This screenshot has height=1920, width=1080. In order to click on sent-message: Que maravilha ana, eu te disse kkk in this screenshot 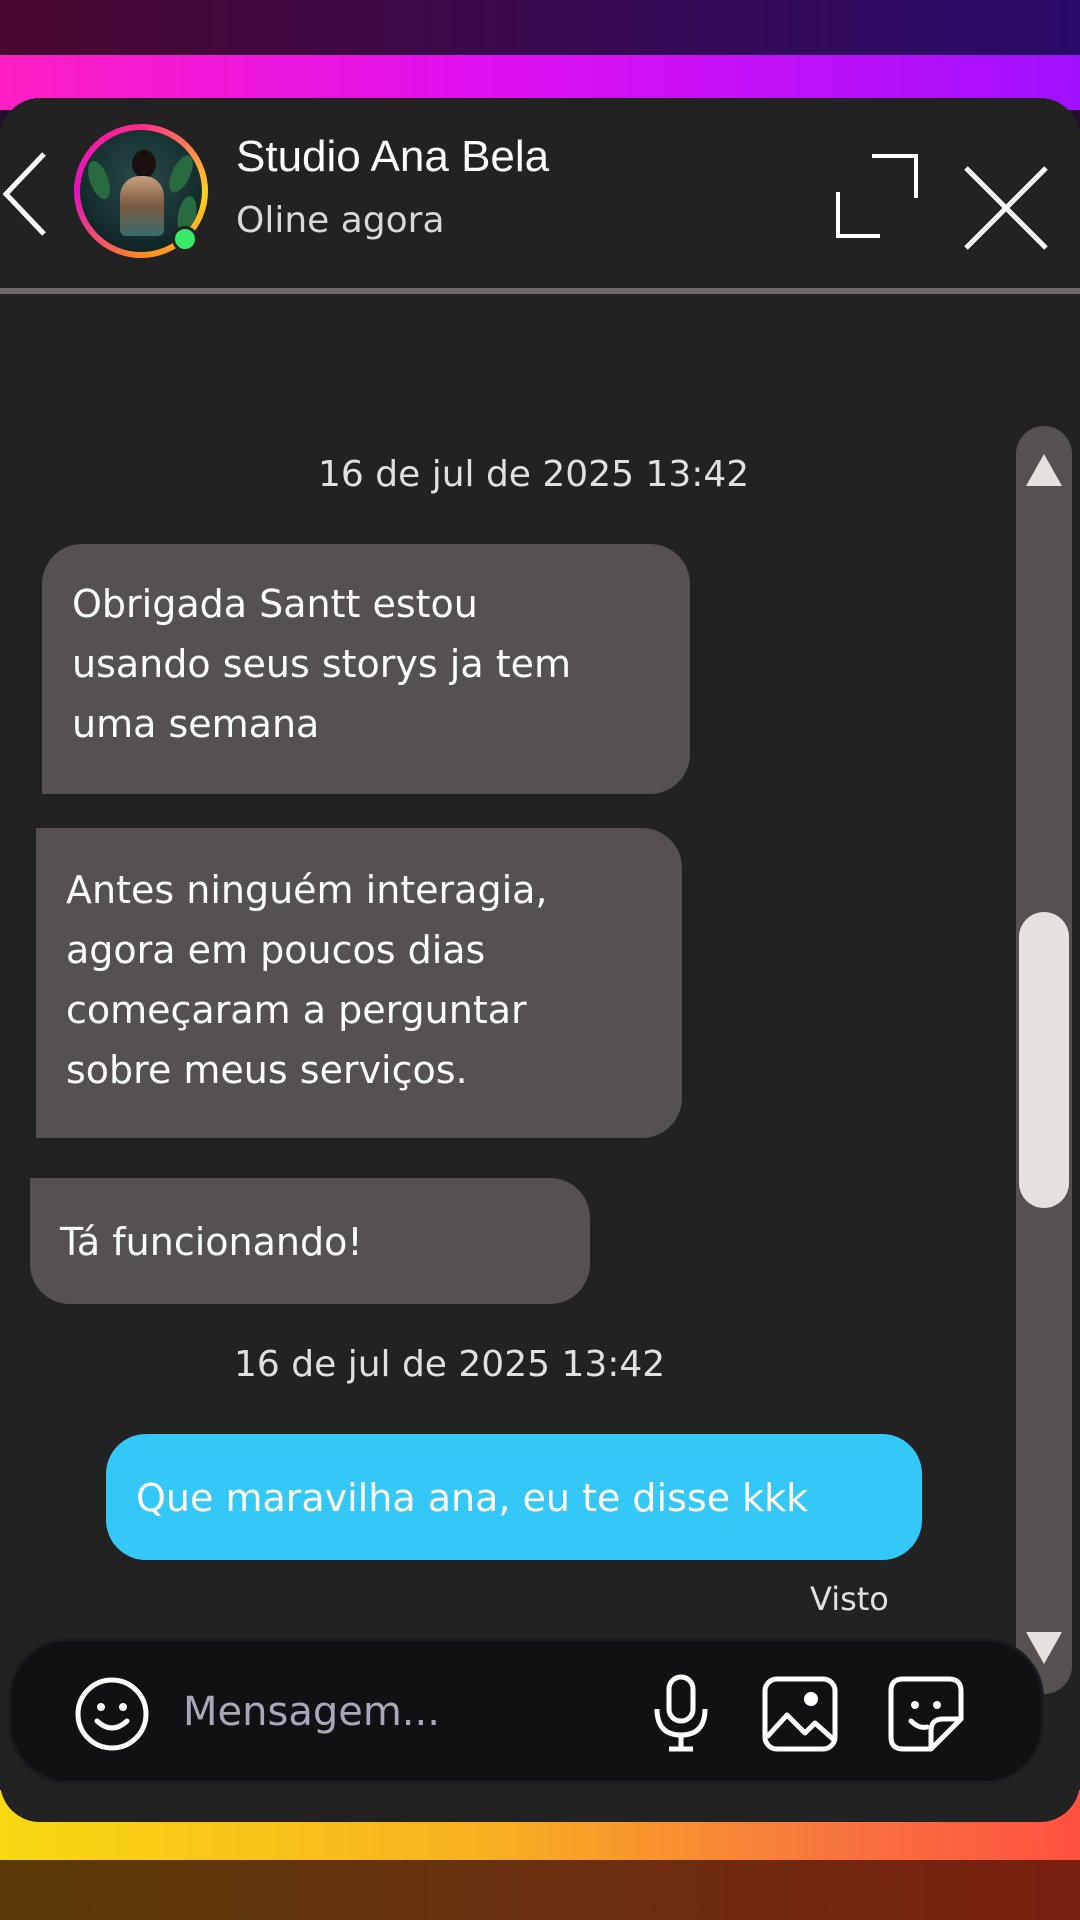, I will do `click(514, 1497)`.